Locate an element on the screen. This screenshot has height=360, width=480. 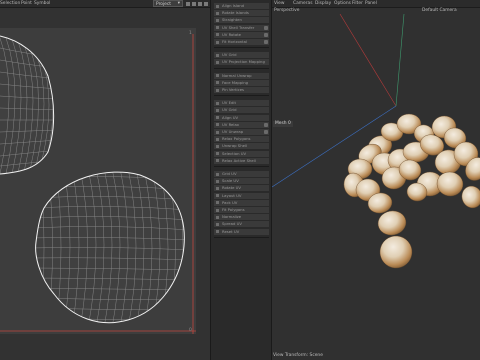
tool-row: UV Rotate is located at coordinates (241, 34).